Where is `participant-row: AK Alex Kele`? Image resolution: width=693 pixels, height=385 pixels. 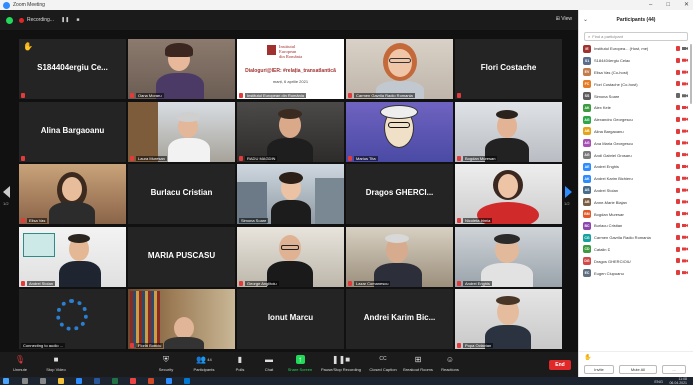
participant-row: AK Alex Kele is located at coordinates (635, 108).